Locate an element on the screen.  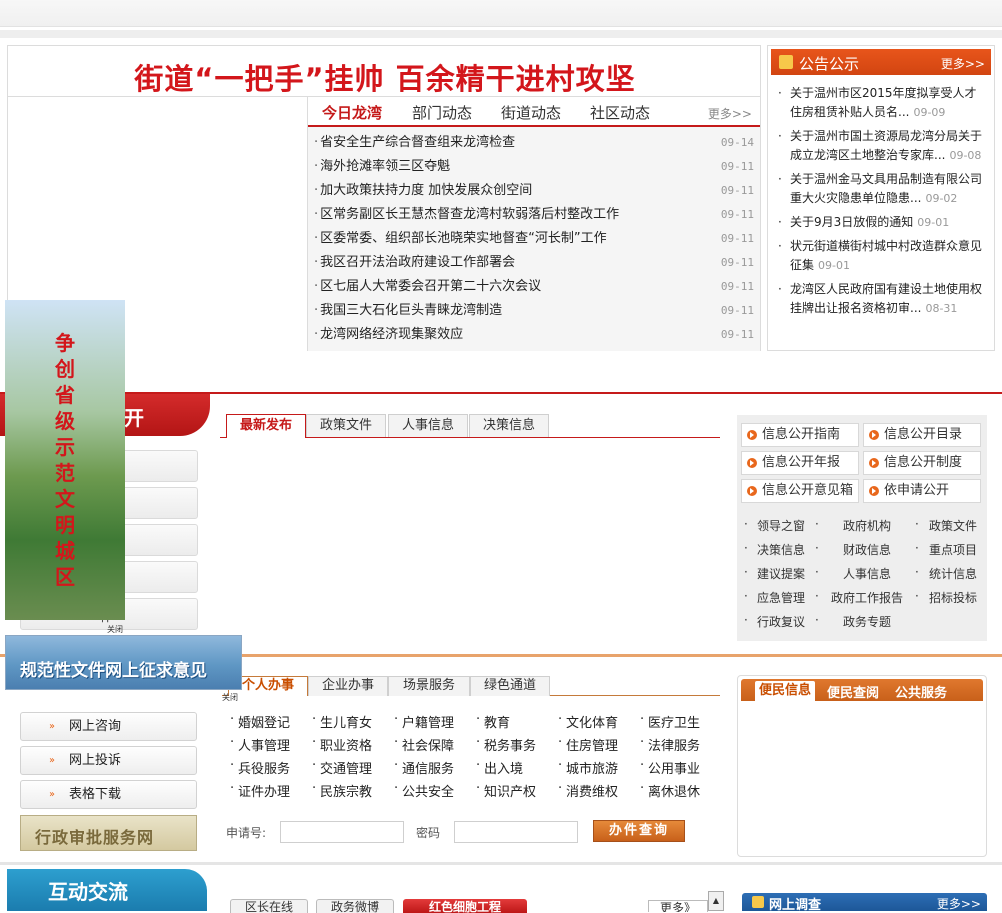
gov-link: 行政复议 is located at coordinates (781, 621).